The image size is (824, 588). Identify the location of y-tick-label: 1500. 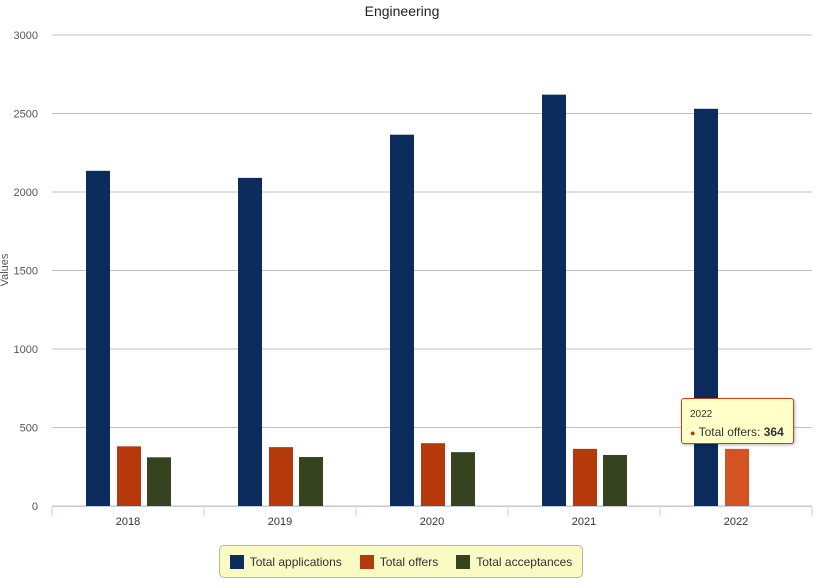
(26, 272).